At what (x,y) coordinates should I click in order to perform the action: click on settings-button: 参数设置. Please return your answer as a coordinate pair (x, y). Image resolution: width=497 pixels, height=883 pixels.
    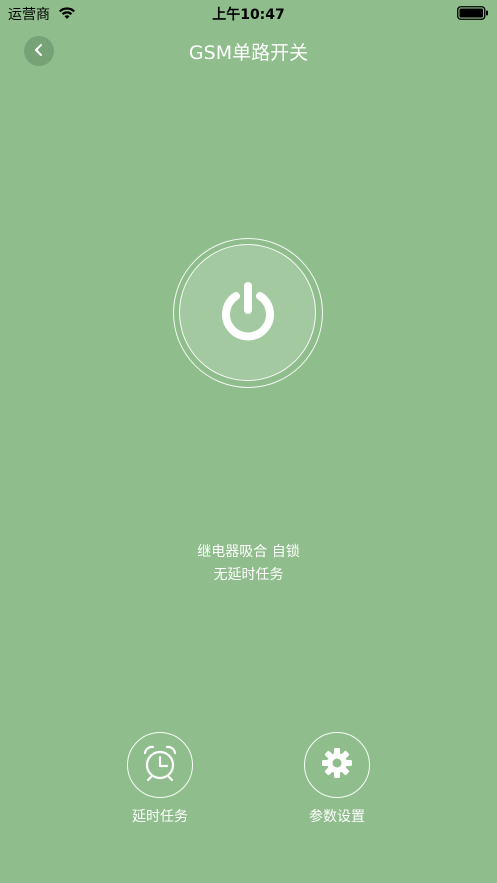
    Looking at the image, I should click on (337, 779).